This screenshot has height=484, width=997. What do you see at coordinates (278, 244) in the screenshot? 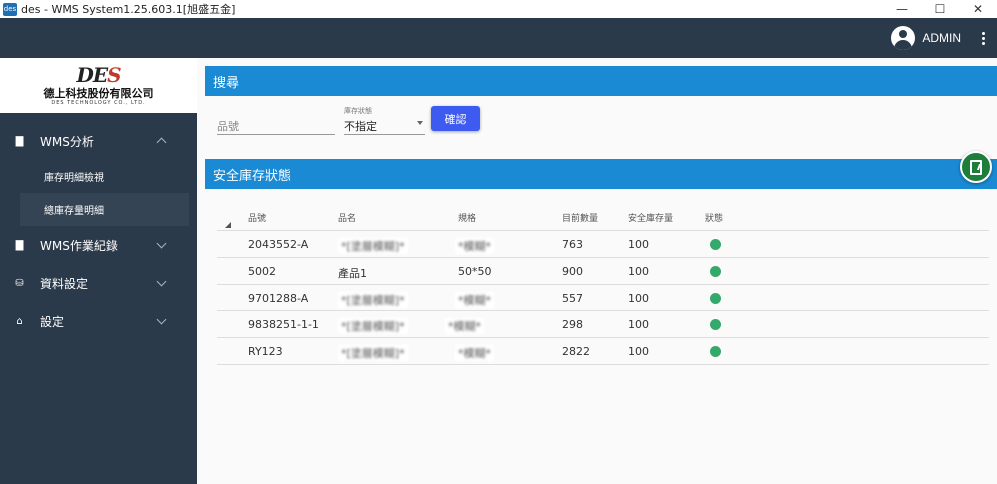
I see `cell-part-no: 2043552-A` at bounding box center [278, 244].